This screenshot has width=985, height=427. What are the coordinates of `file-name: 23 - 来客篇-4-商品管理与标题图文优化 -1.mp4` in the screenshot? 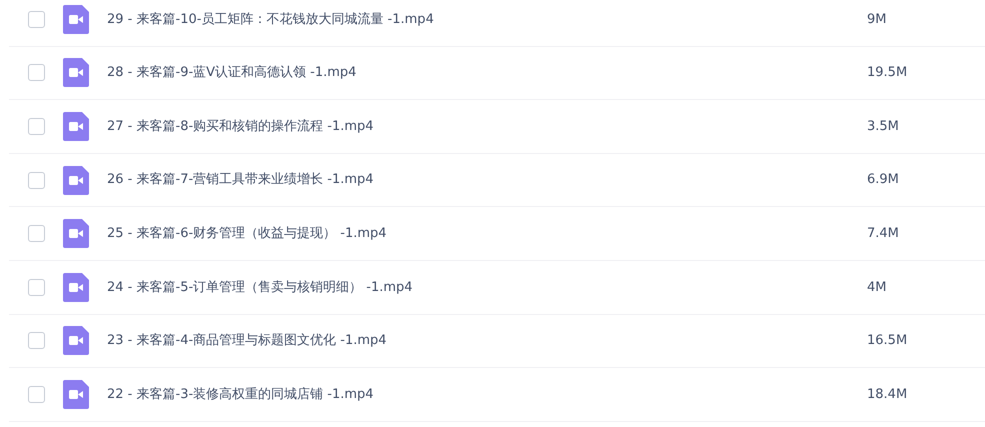 It's located at (487, 341).